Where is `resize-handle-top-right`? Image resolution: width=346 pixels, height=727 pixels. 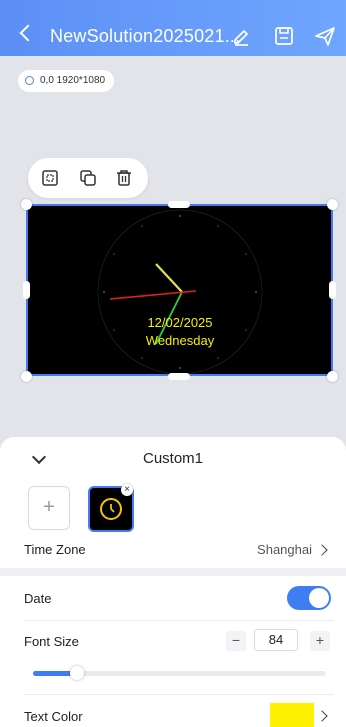 resize-handle-top-right is located at coordinates (332, 204).